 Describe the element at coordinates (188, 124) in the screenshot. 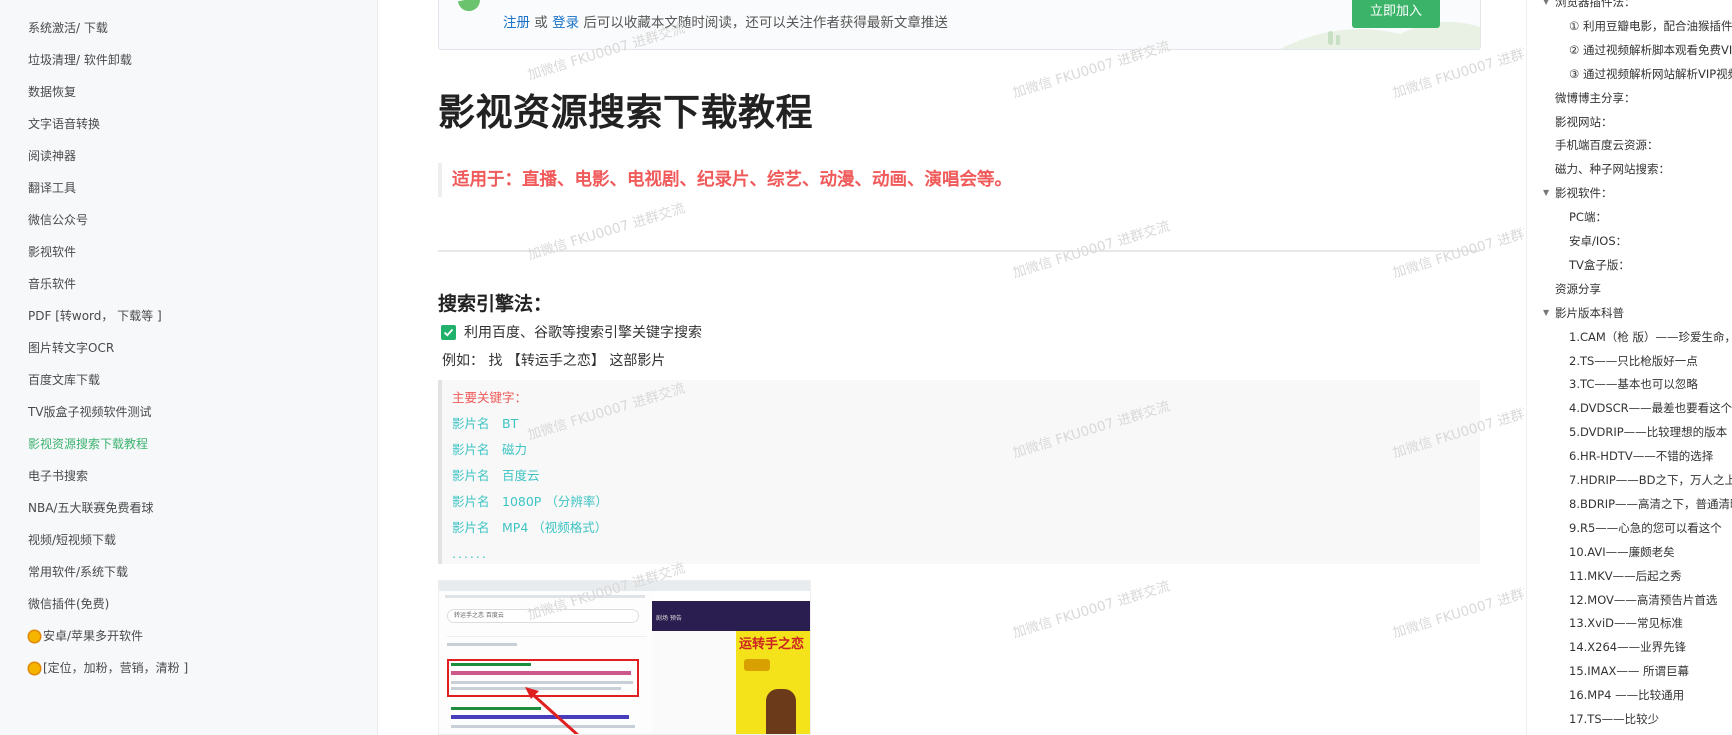

I see `sidebar-item: 文字语音转换` at that location.